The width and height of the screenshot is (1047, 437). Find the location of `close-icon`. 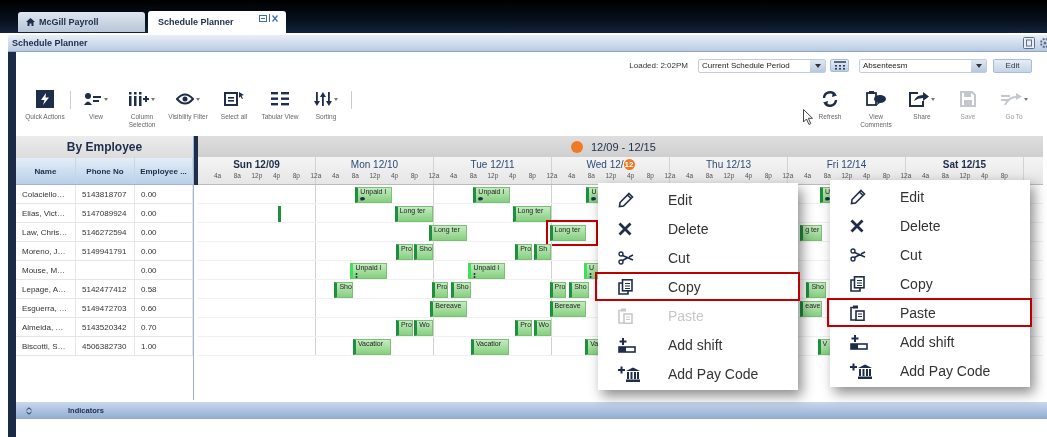

close-icon is located at coordinates (275, 18).